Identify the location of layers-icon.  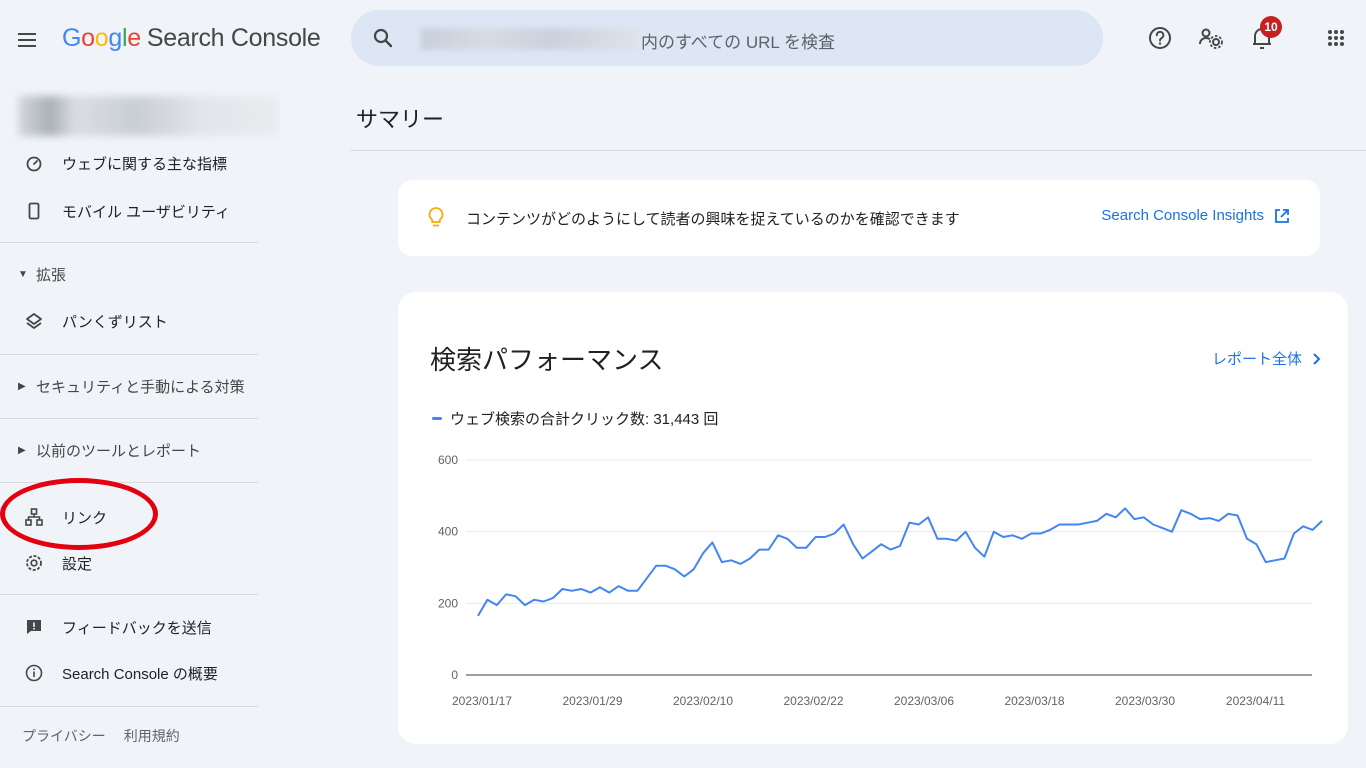
(34, 321).